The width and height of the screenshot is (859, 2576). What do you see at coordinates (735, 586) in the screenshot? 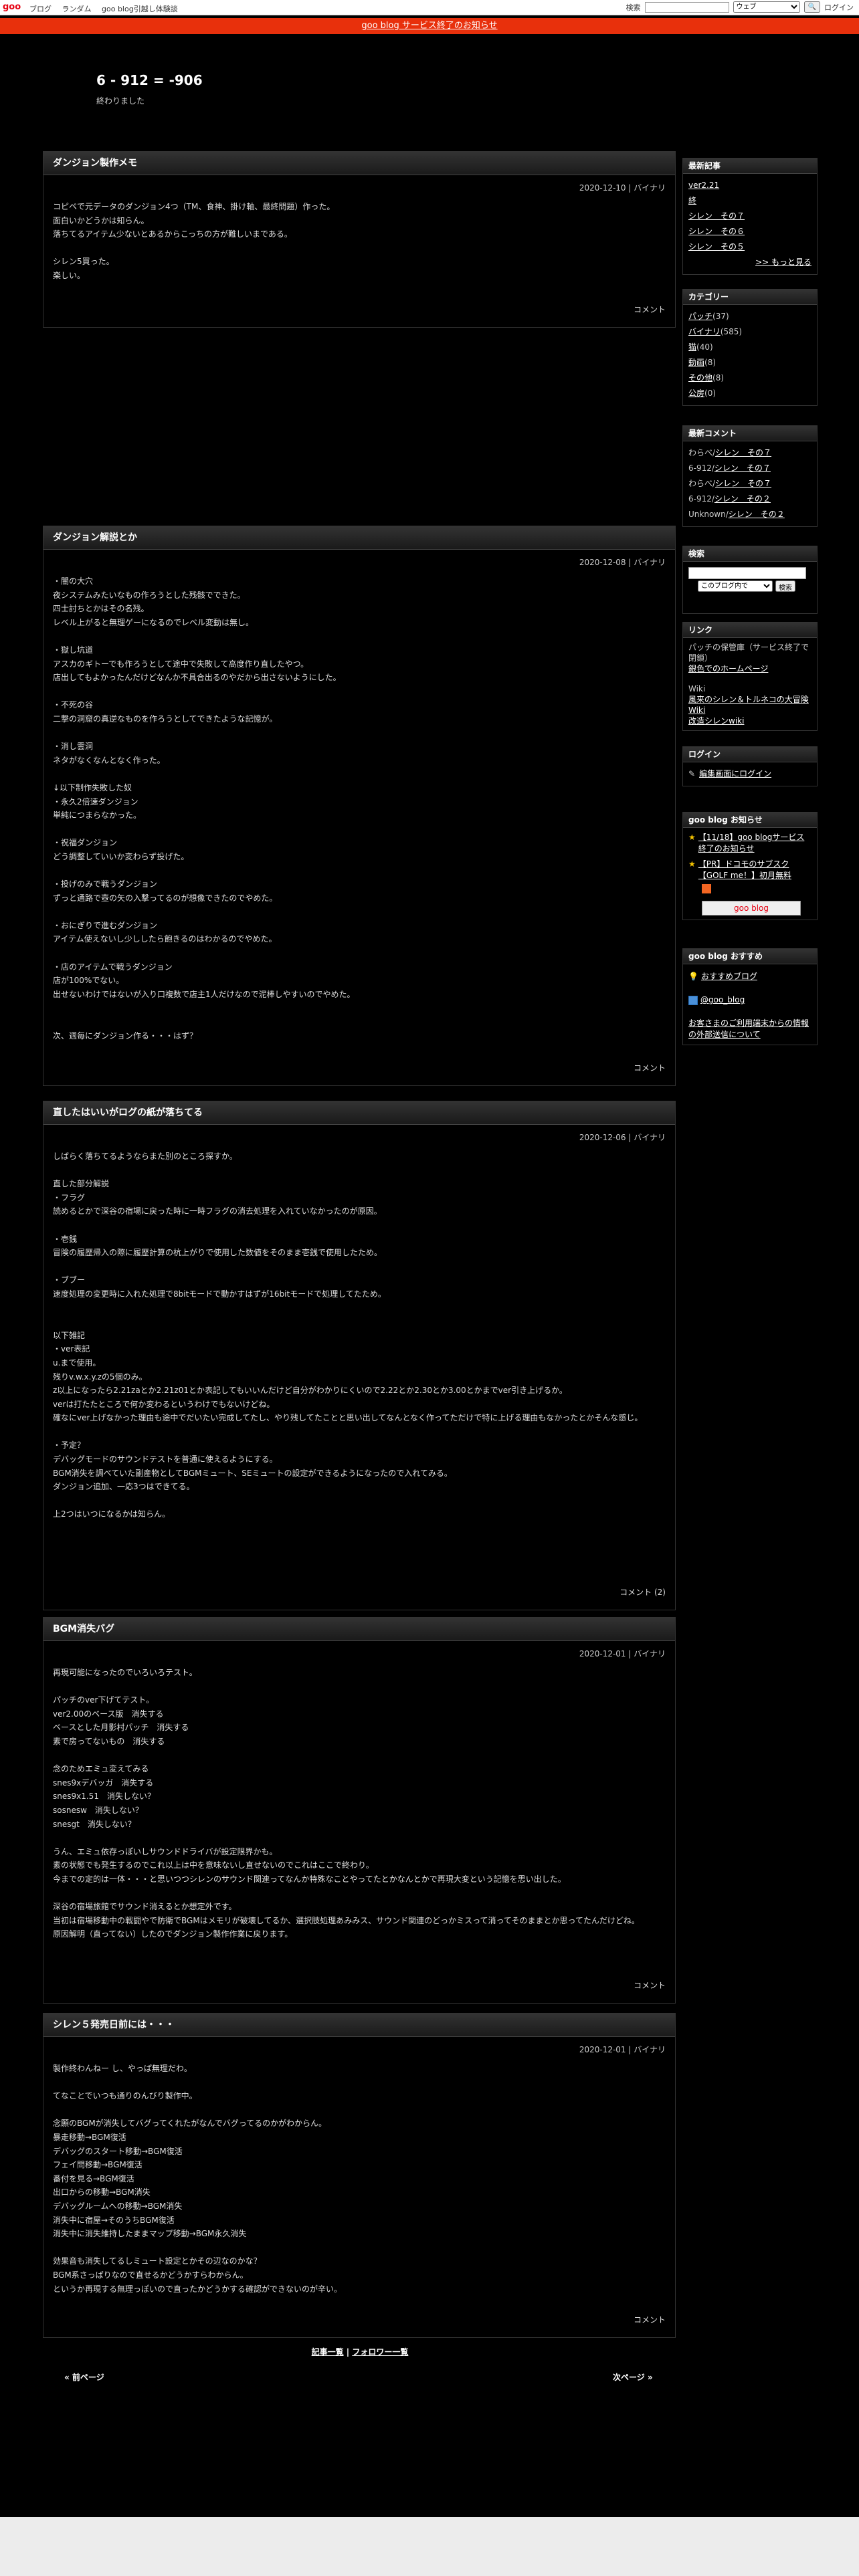
I see `blog-search-scope: このブログ内で` at bounding box center [735, 586].